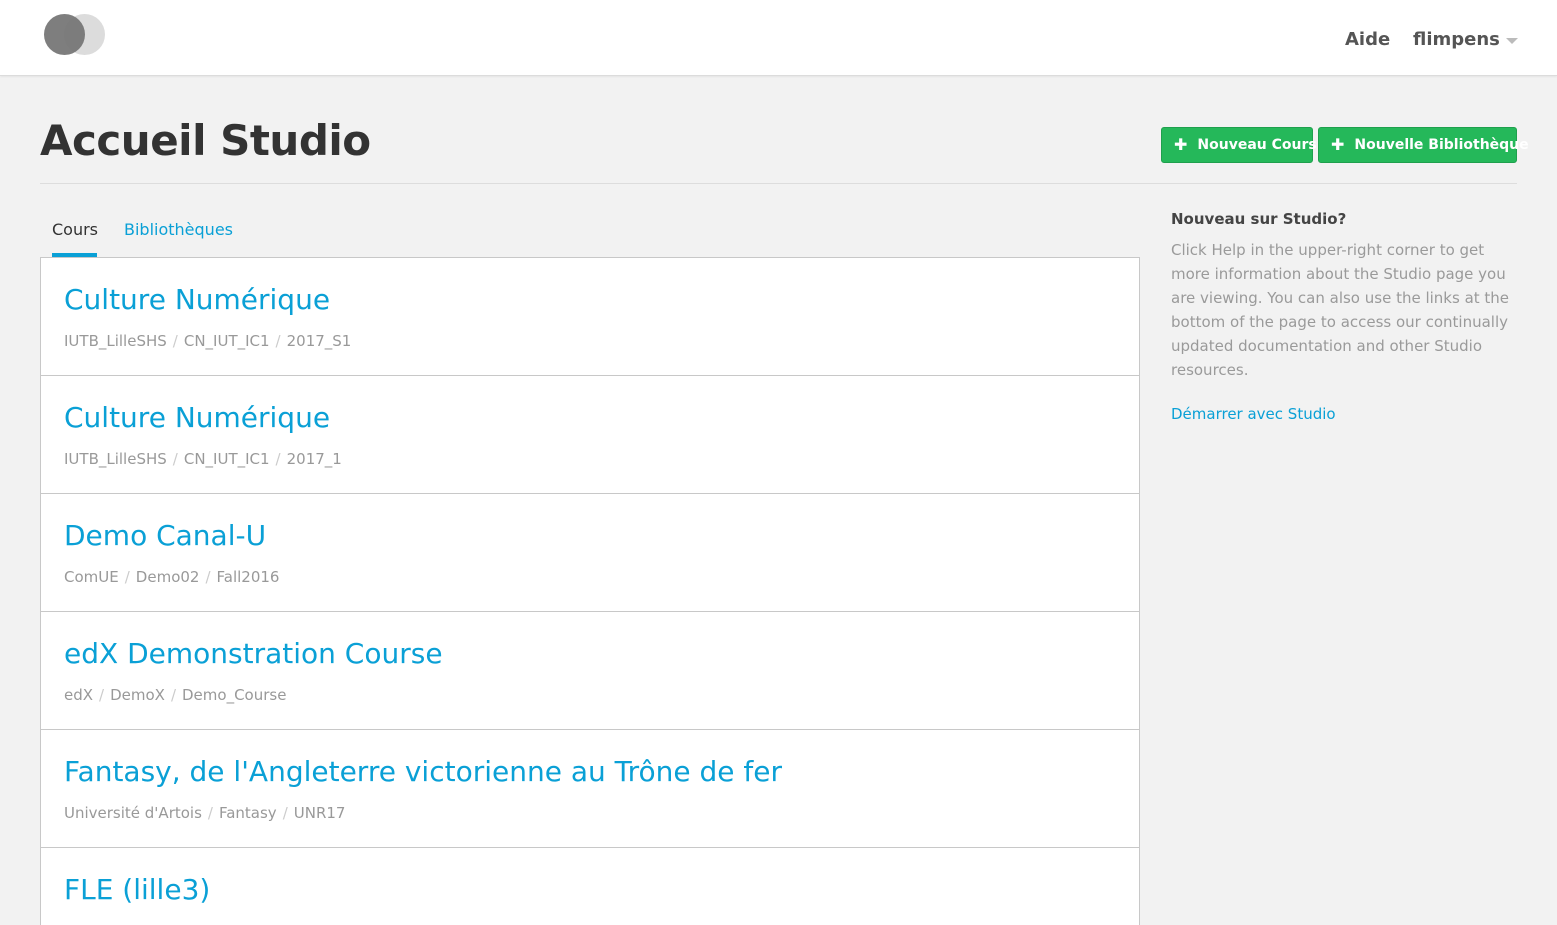 Image resolution: width=1557 pixels, height=925 pixels. What do you see at coordinates (253, 653) in the screenshot?
I see `course-title: edX Demonstration Course` at bounding box center [253, 653].